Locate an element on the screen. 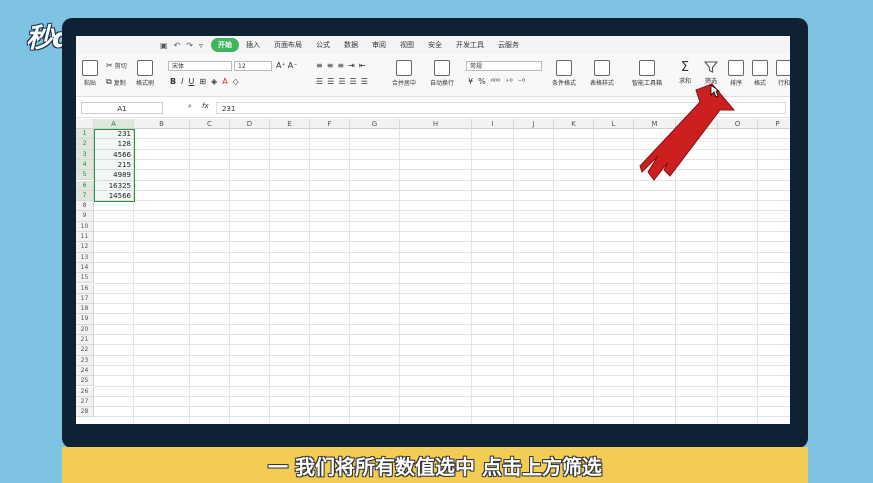 This screenshot has width=873, height=483. clear-icon: ◇ is located at coordinates (236, 81).